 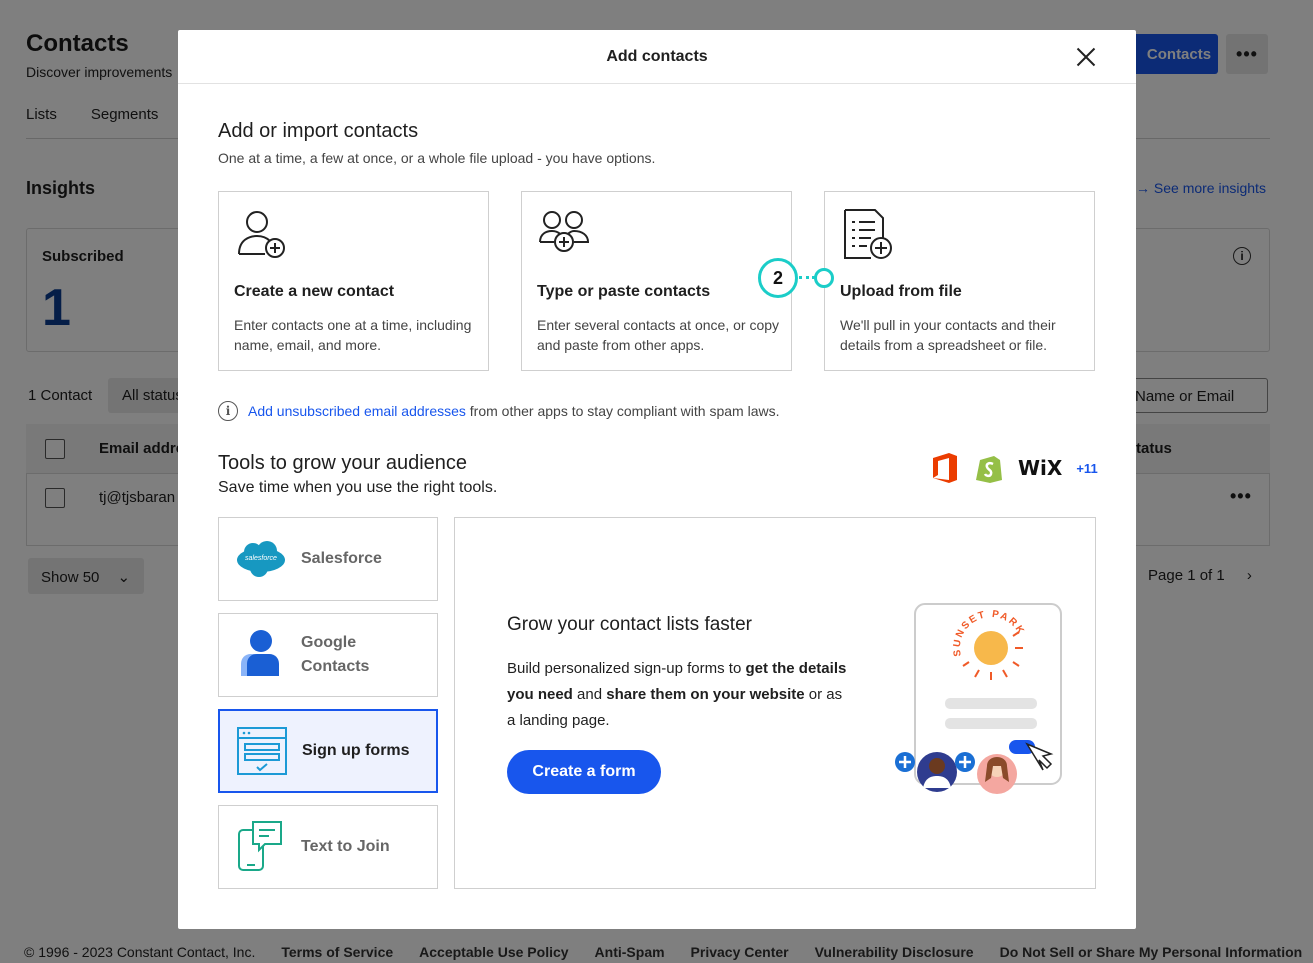 I want to click on tool-sign-up-forms: Sign up forms, so click(x=328, y=751).